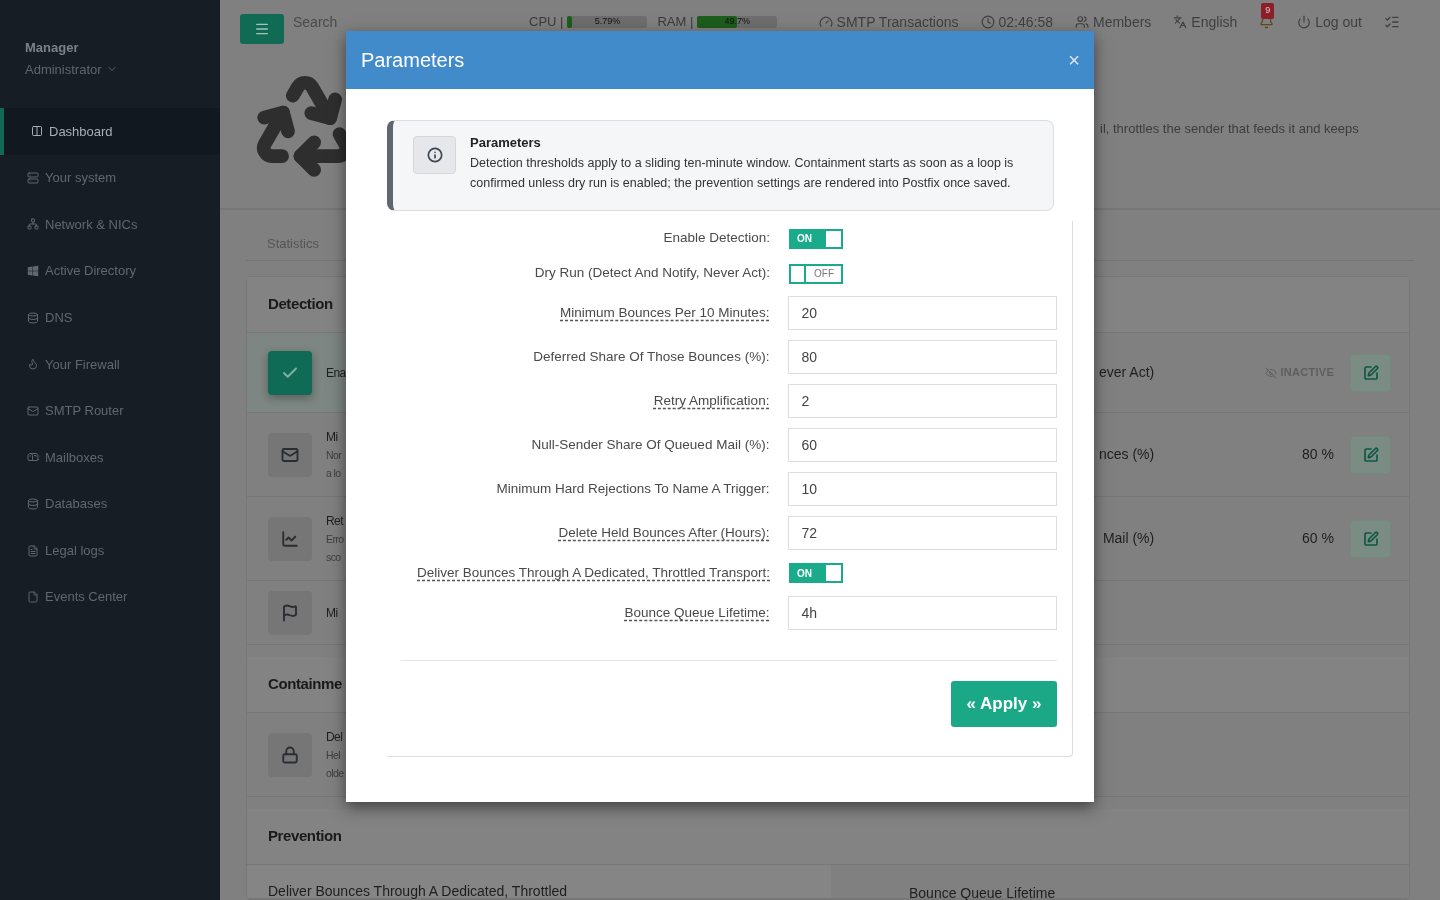  Describe the element at coordinates (1113, 22) in the screenshot. I see `topbar-link: Members` at that location.